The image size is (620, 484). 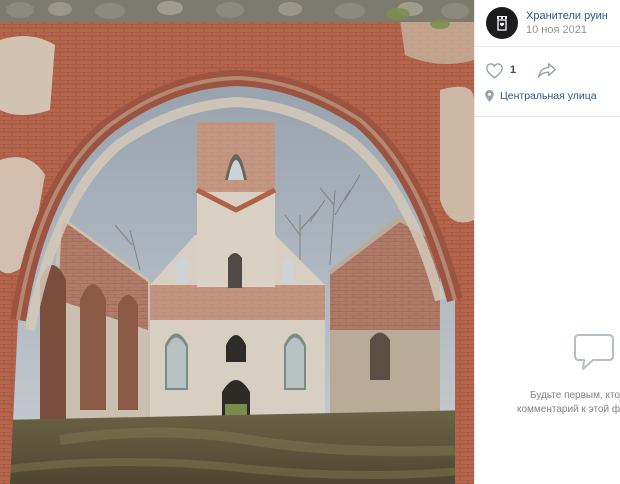 What do you see at coordinates (548, 96) in the screenshot?
I see `location-label: Центральная улица` at bounding box center [548, 96].